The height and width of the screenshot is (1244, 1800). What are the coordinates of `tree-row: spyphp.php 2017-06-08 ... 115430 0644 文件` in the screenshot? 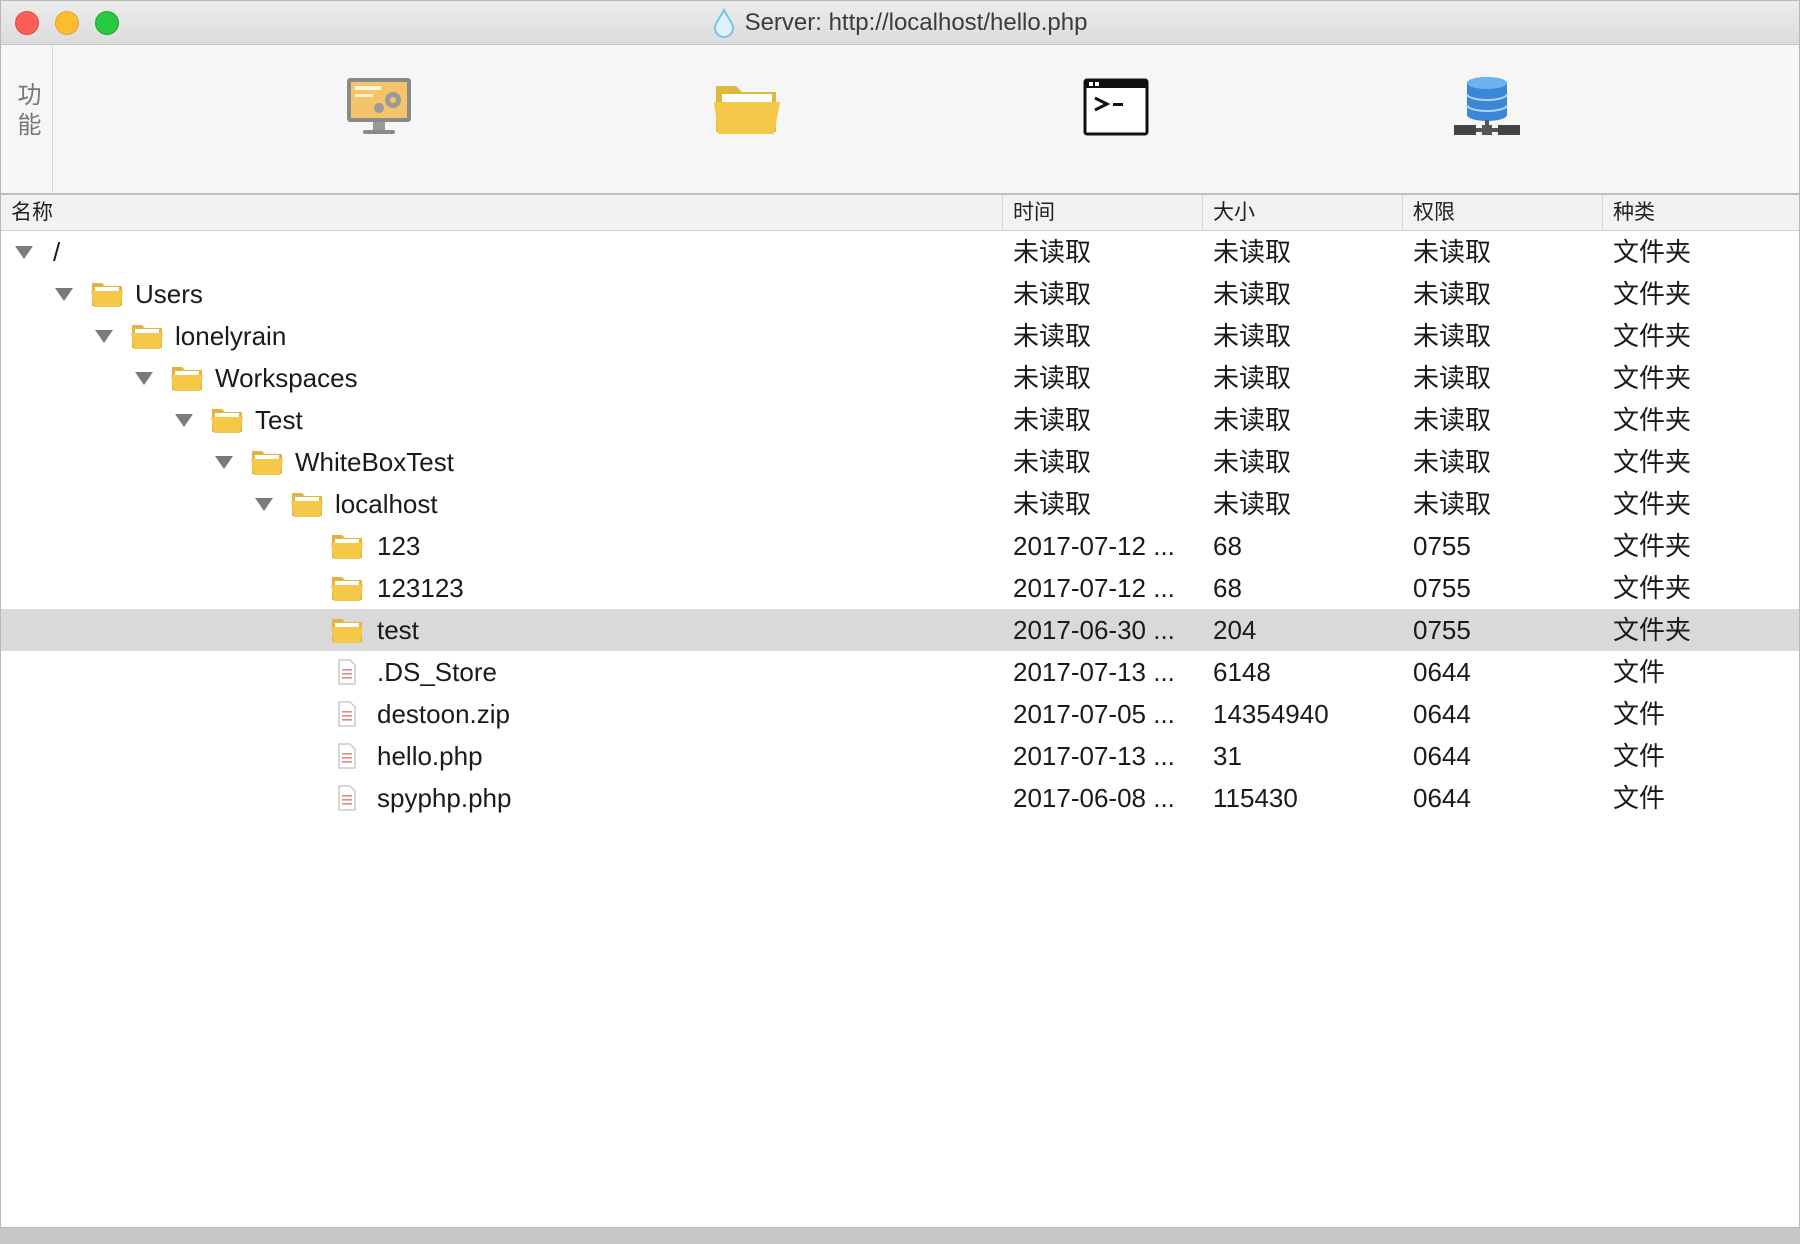 It's located at (900, 798).